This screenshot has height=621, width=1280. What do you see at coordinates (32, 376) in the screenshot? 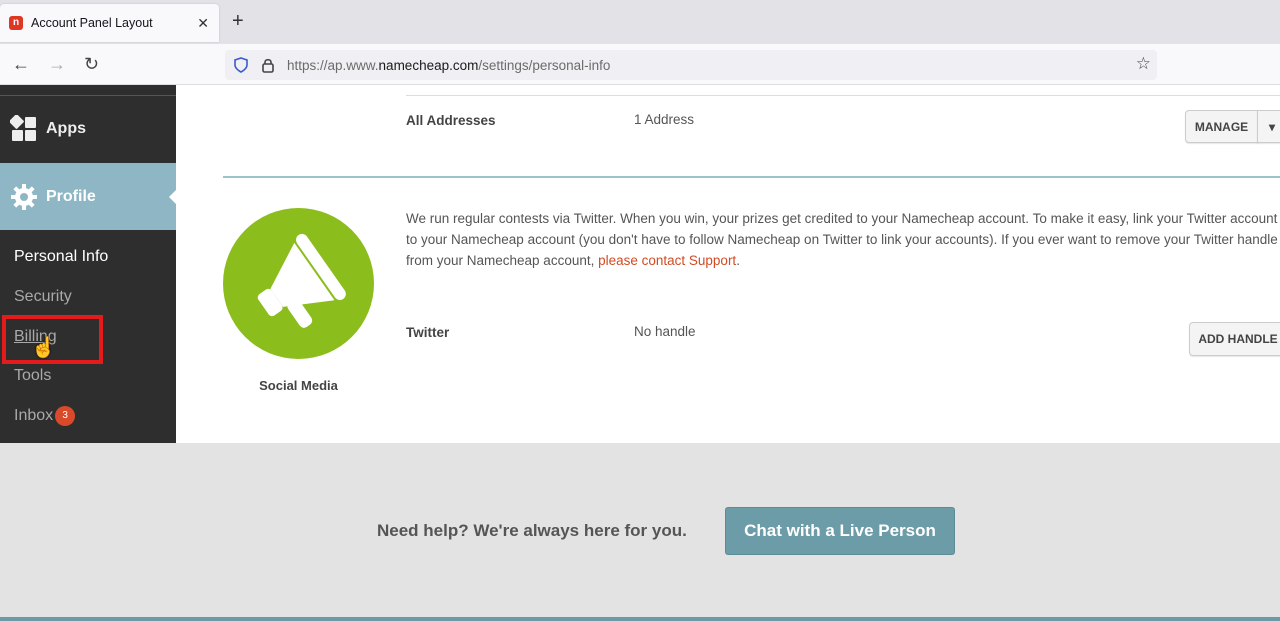
I see `sidebar-item-tools: Tools` at bounding box center [32, 376].